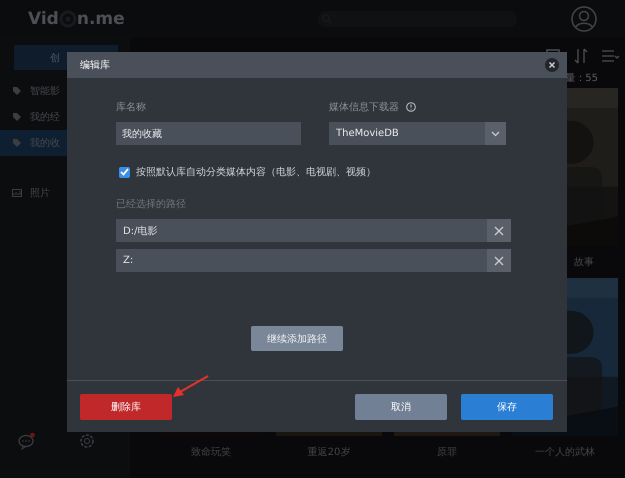 This screenshot has height=478, width=625. What do you see at coordinates (126, 407) in the screenshot?
I see `delete-library-button: 删除库` at bounding box center [126, 407].